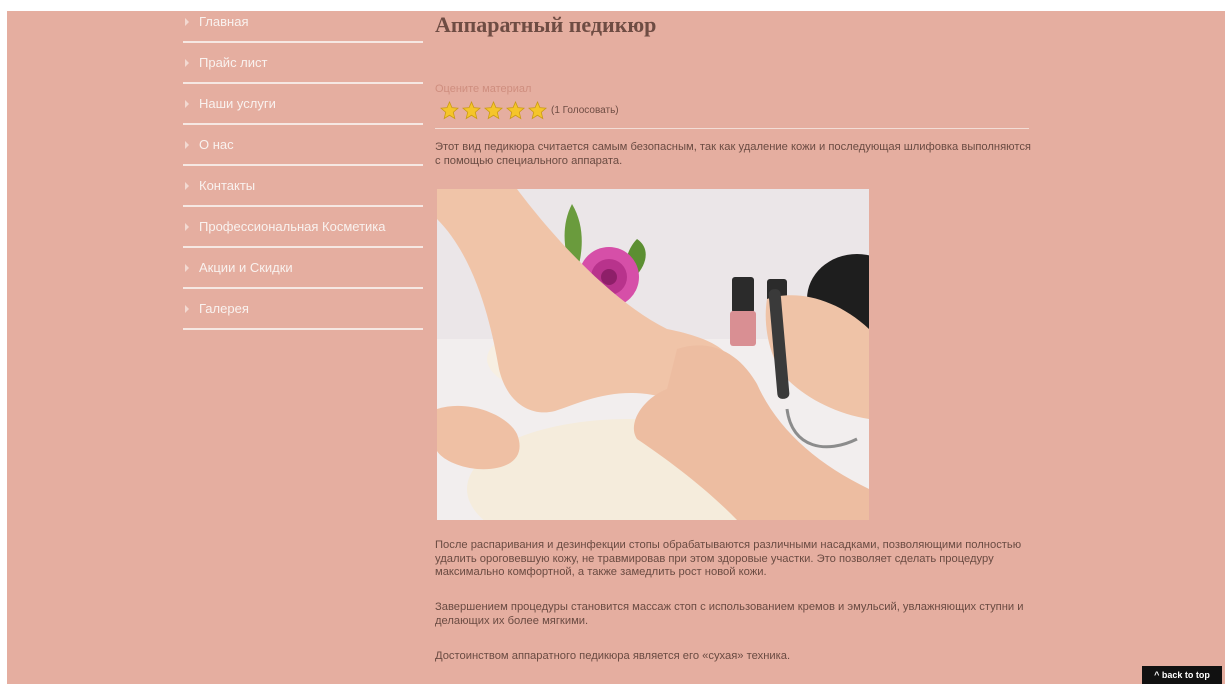 This screenshot has width=1225, height=684. What do you see at coordinates (303, 63) in the screenshot?
I see `nav-item-price-list: Прайс лист` at bounding box center [303, 63].